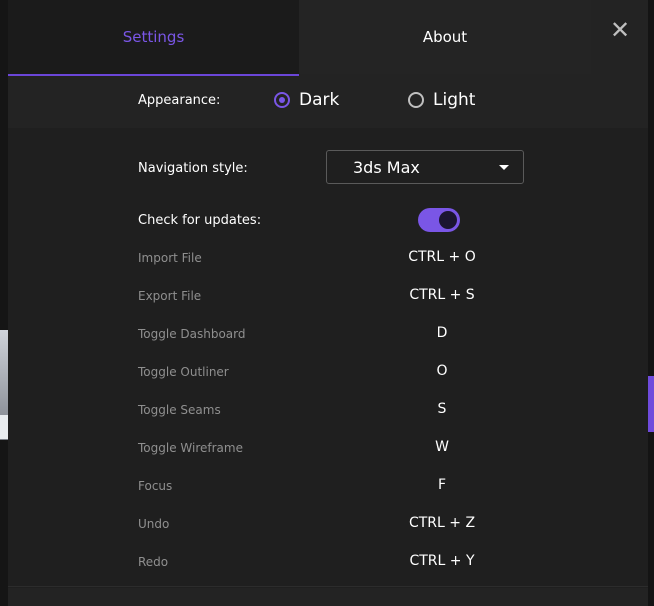  What do you see at coordinates (328, 373) in the screenshot?
I see `shortcut-row: Toggle Outliner O` at bounding box center [328, 373].